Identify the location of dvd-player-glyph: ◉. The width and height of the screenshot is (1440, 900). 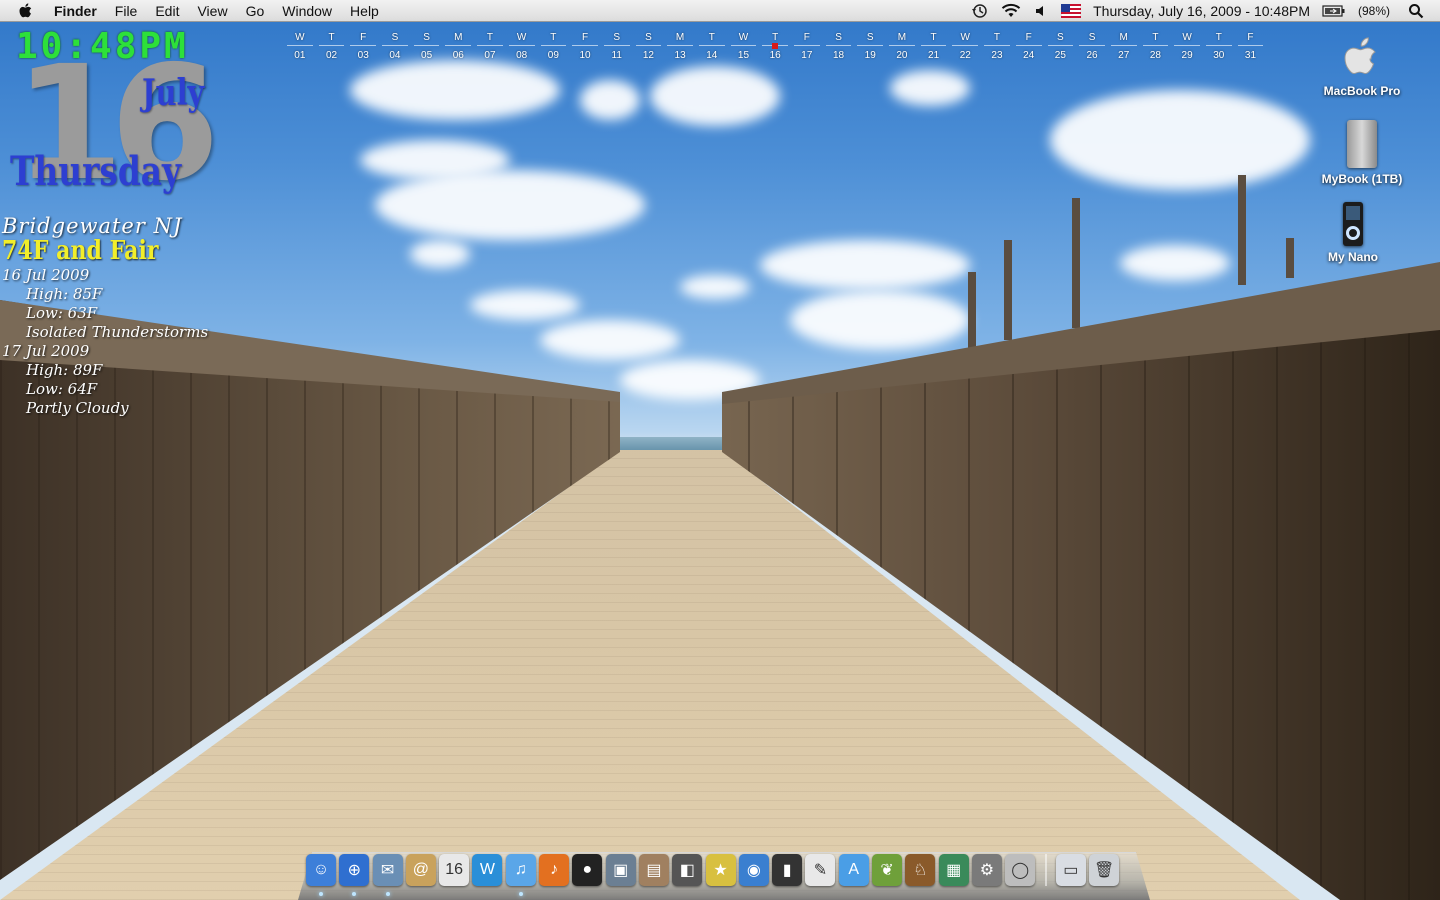
(753, 870).